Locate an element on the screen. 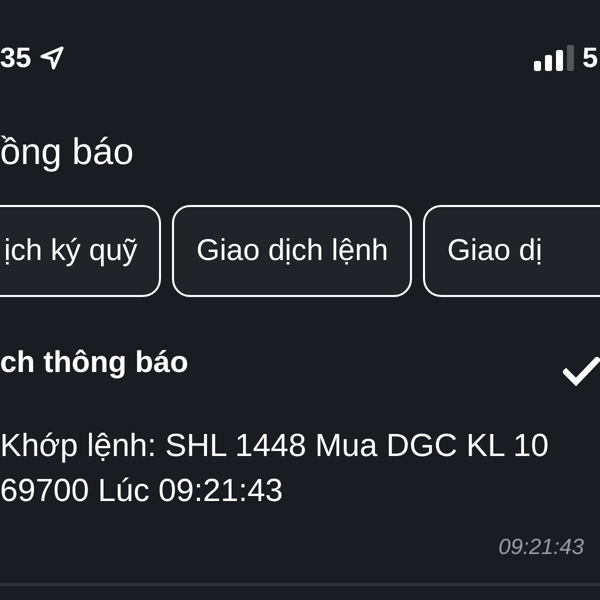 The image size is (600, 600). status-time: 35 is located at coordinates (16, 58).